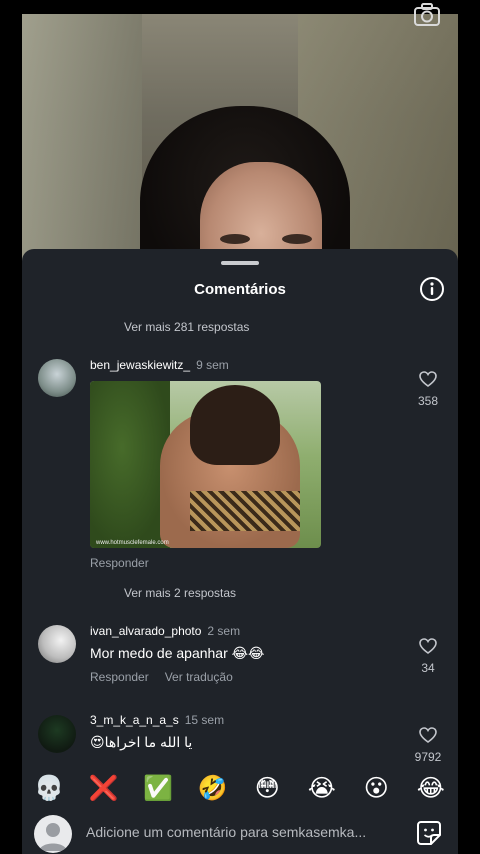 Image resolution: width=480 pixels, height=854 pixels. What do you see at coordinates (158, 788) in the screenshot?
I see `emoji-check-button: ✅` at bounding box center [158, 788].